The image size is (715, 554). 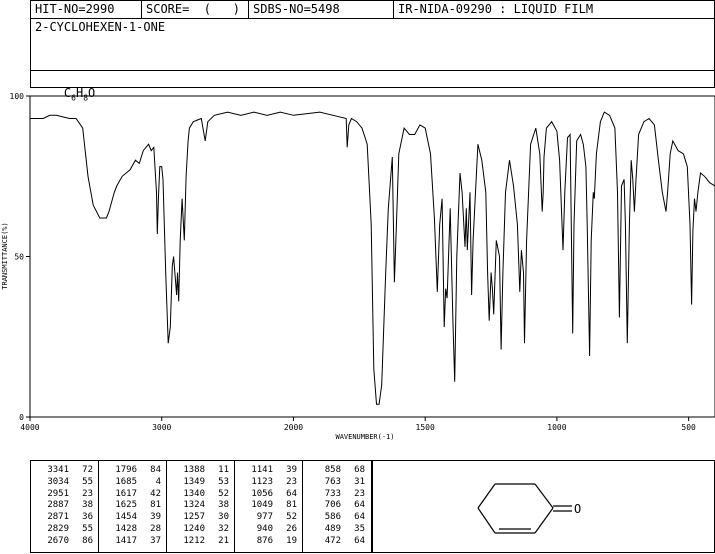 What do you see at coordinates (126, 517) in the screenshot?
I see `peak-wavenumber: 1454` at bounding box center [126, 517].